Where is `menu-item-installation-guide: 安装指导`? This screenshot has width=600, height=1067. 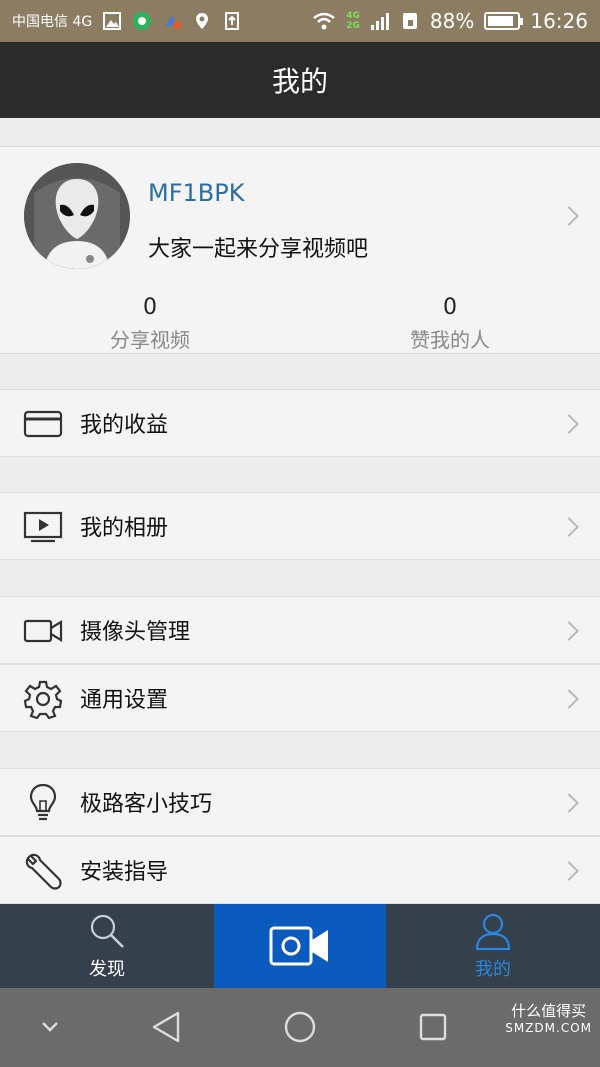 menu-item-installation-guide: 安装指导 is located at coordinates (300, 870).